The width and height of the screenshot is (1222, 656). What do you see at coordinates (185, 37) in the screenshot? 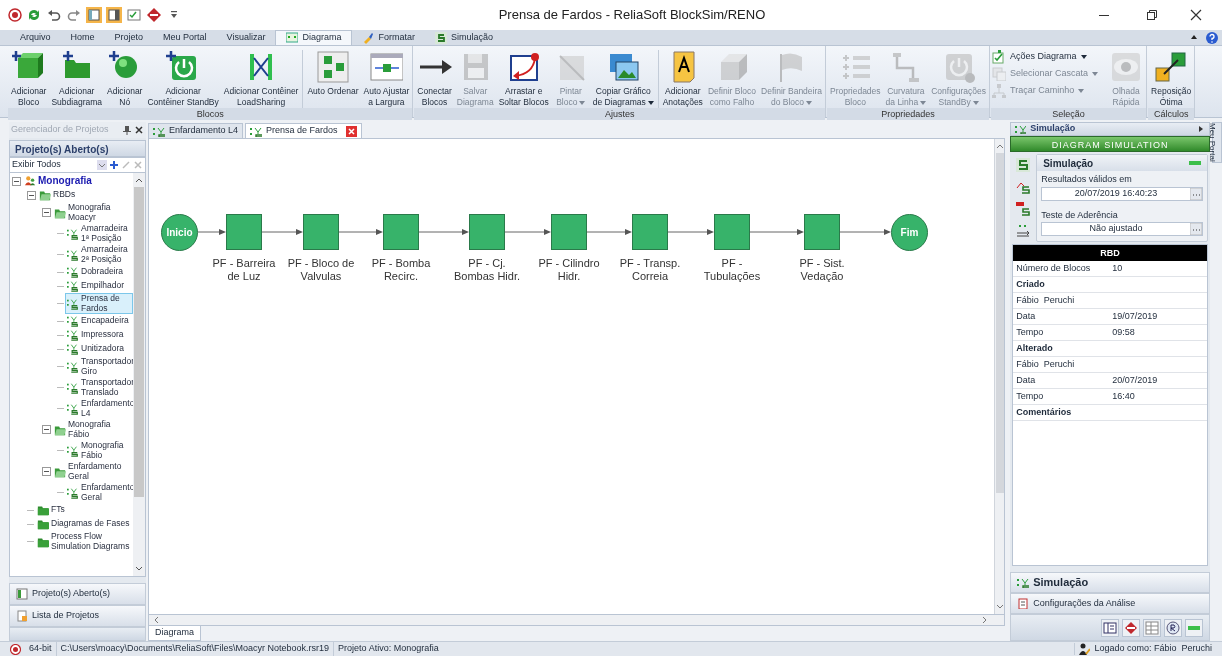
I see `menu-tab: Meu Portal` at bounding box center [185, 37].